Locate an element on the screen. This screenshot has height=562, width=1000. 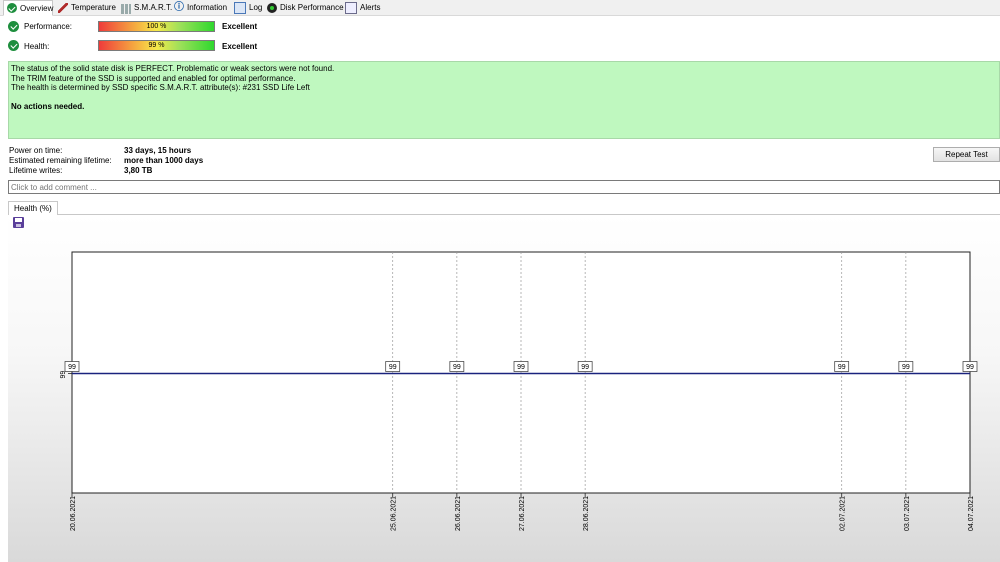
x-tick-label: 28.06.2021 is located at coordinates (586, 513).